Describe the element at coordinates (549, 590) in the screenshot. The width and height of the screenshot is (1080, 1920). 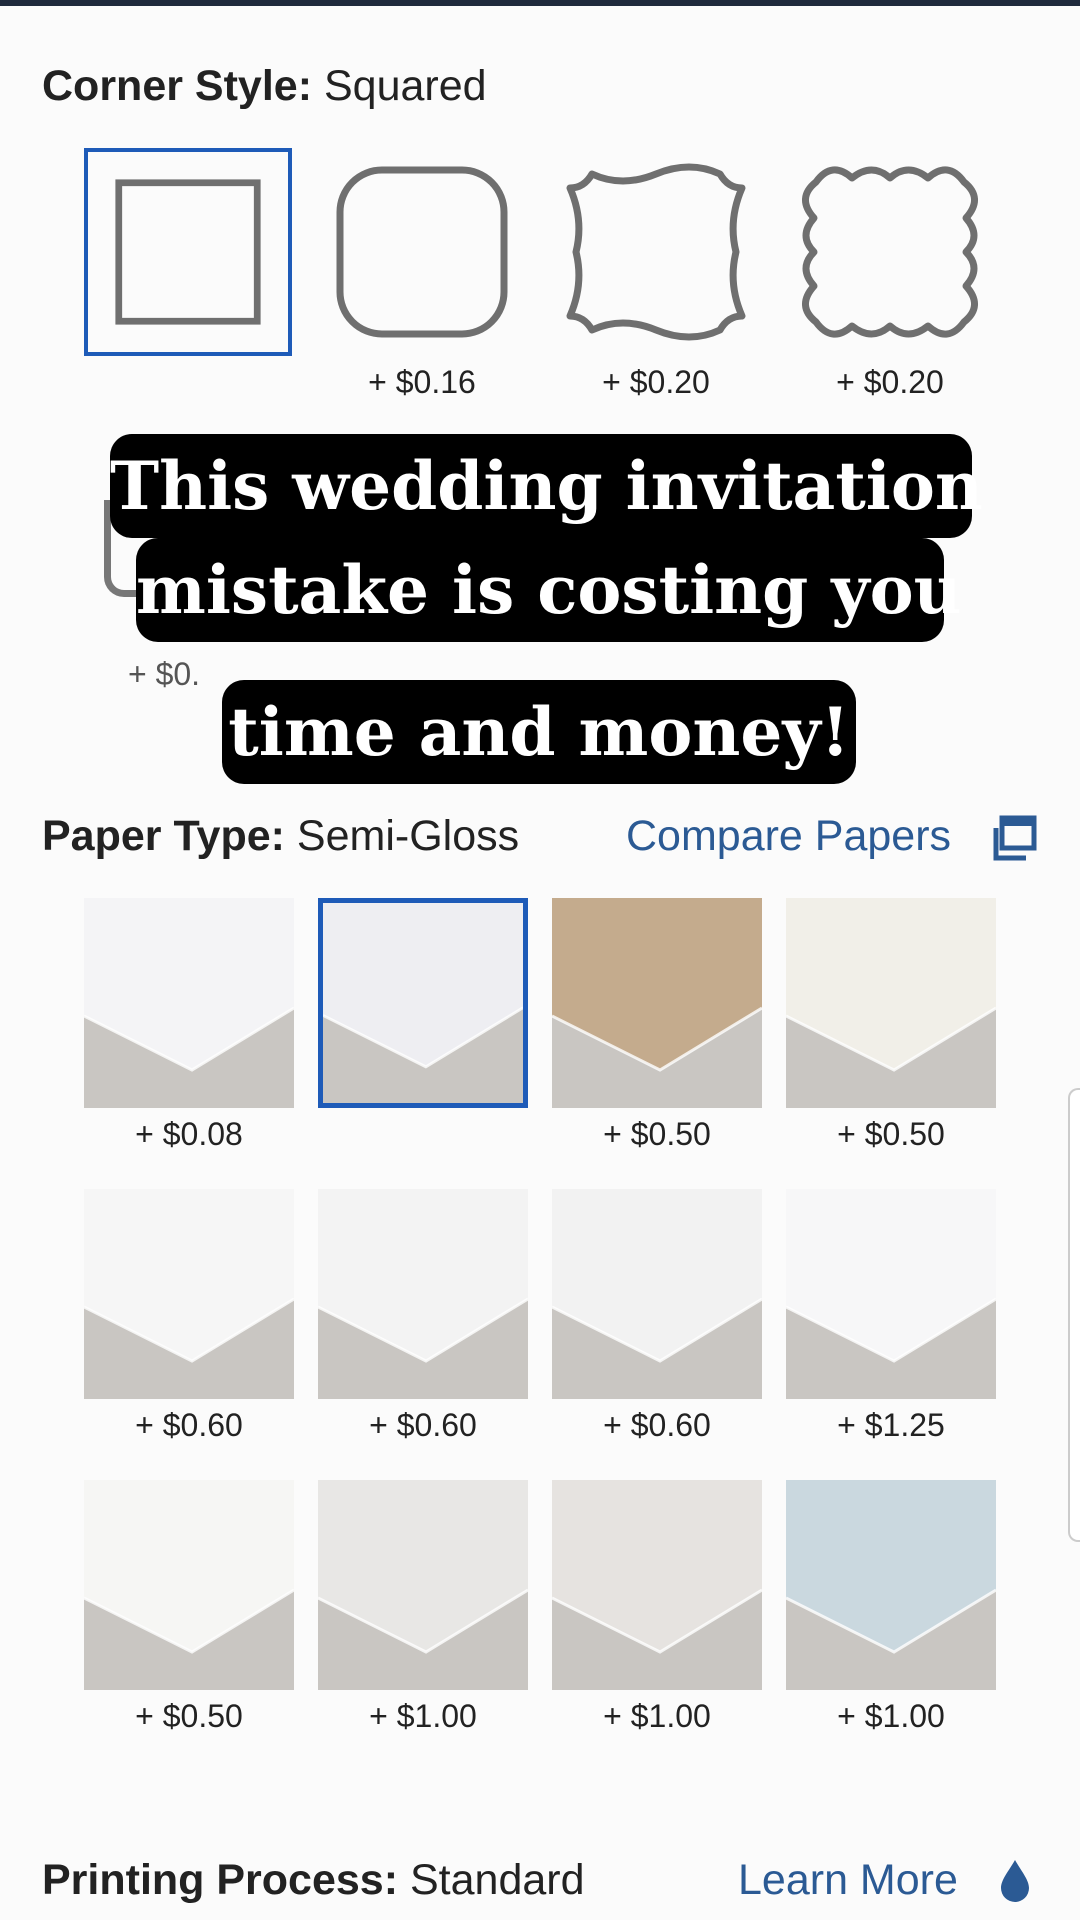
I see `caption-line-2: mistake is costing you` at that location.